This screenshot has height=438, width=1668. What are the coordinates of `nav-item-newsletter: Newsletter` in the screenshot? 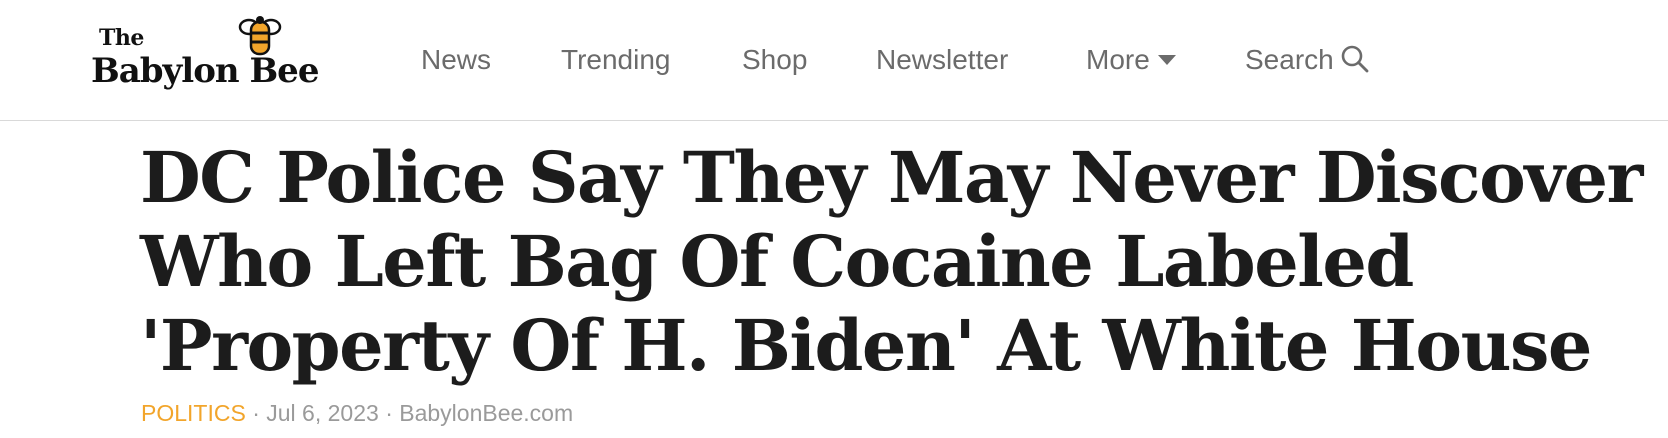 It's located at (942, 60).